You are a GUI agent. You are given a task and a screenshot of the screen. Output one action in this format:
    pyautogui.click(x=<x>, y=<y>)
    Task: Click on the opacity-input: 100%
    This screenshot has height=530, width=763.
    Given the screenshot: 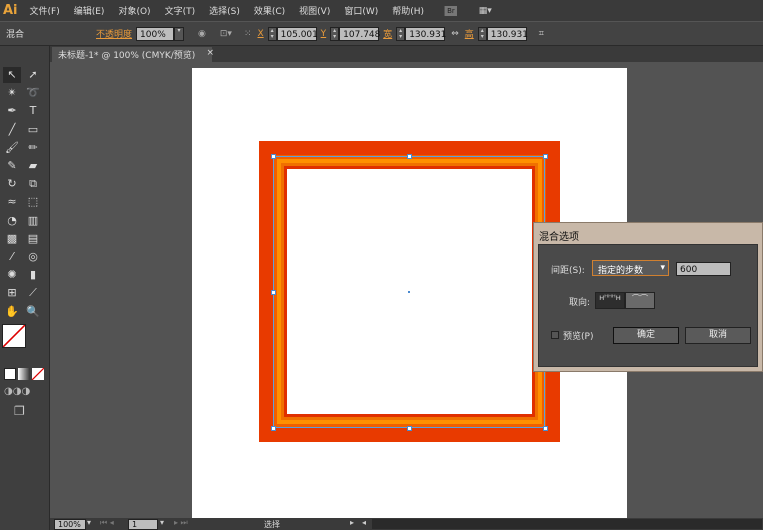 What is the action you would take?
    pyautogui.click(x=155, y=33)
    